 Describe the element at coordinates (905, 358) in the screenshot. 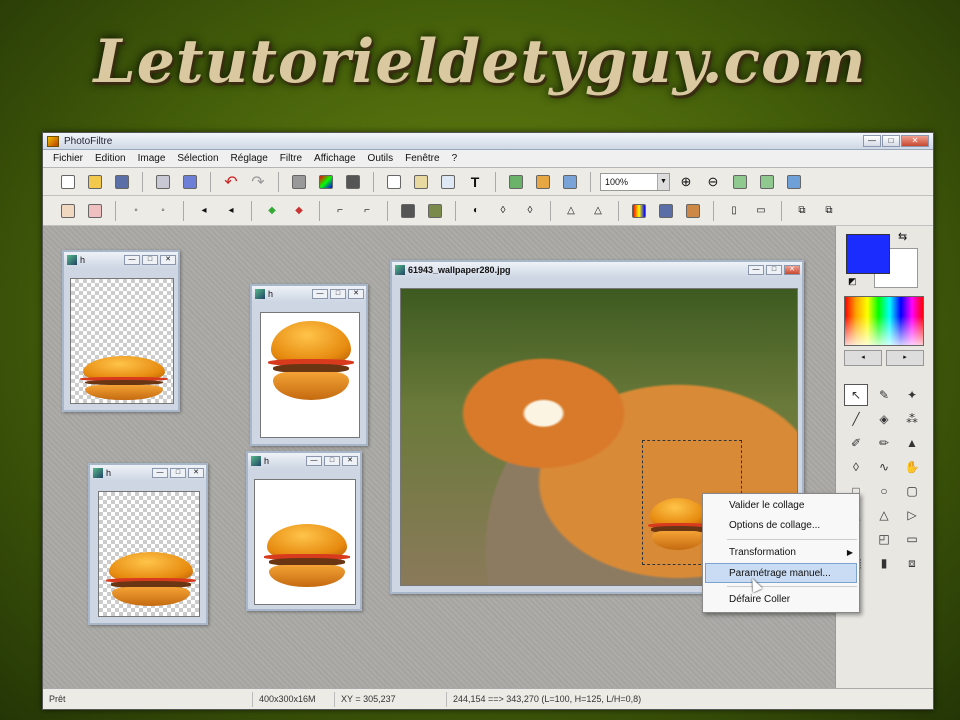

I see `palette-right-button: ▸` at that location.